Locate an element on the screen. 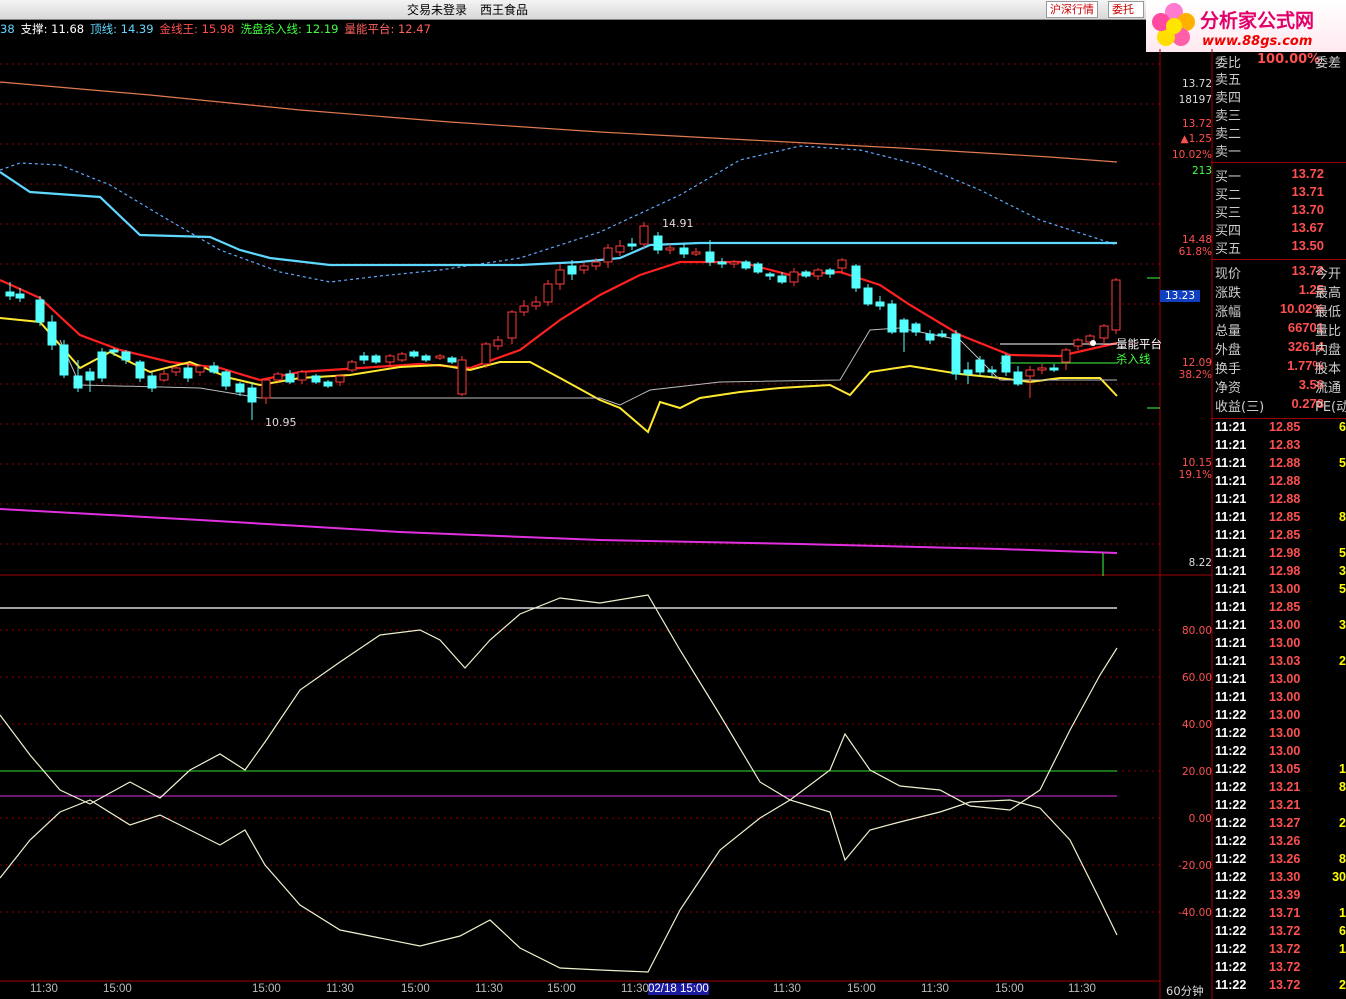  buy-label: 买五 is located at coordinates (1228, 249).